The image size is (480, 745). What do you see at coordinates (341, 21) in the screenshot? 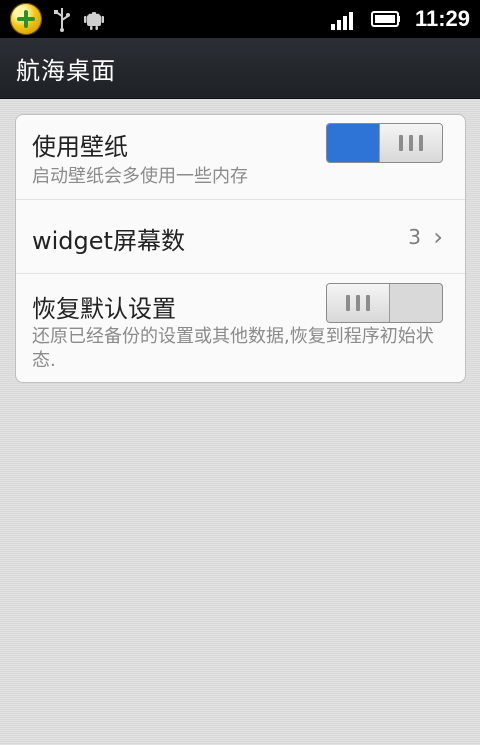
I see `signal-icon` at bounding box center [341, 21].